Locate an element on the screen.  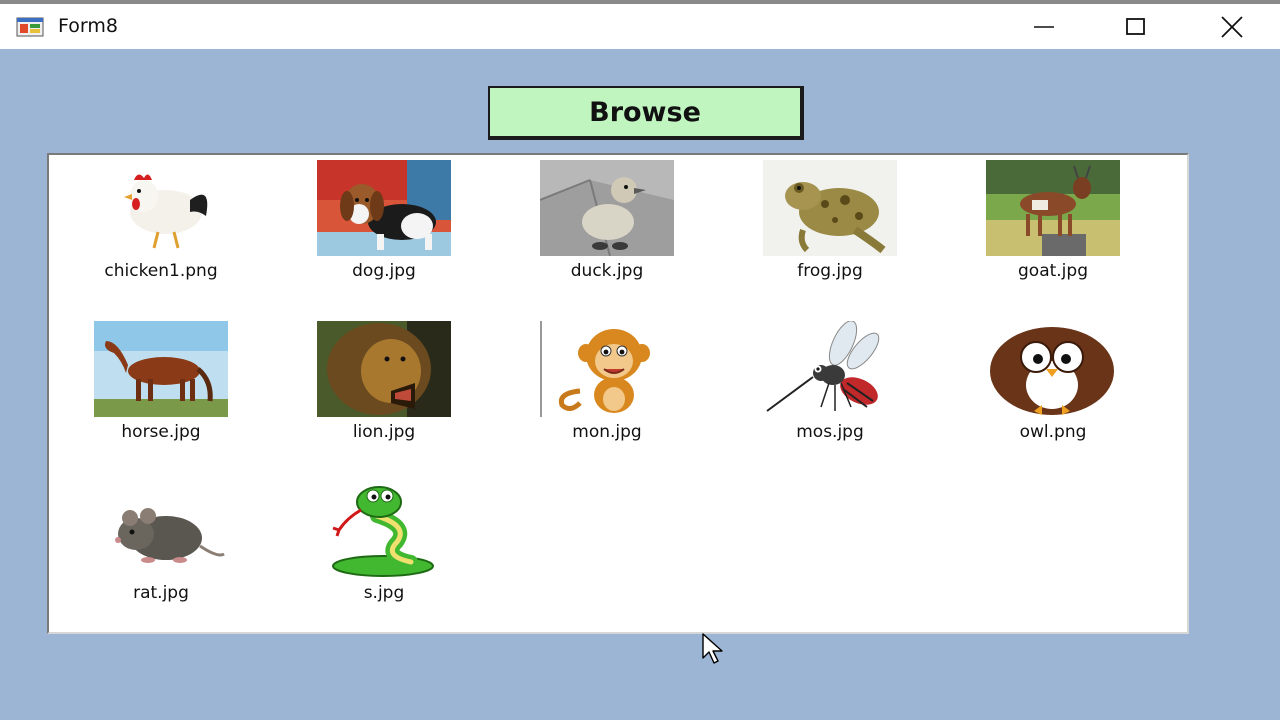
image-caption: chicken1.png is located at coordinates (161, 271).